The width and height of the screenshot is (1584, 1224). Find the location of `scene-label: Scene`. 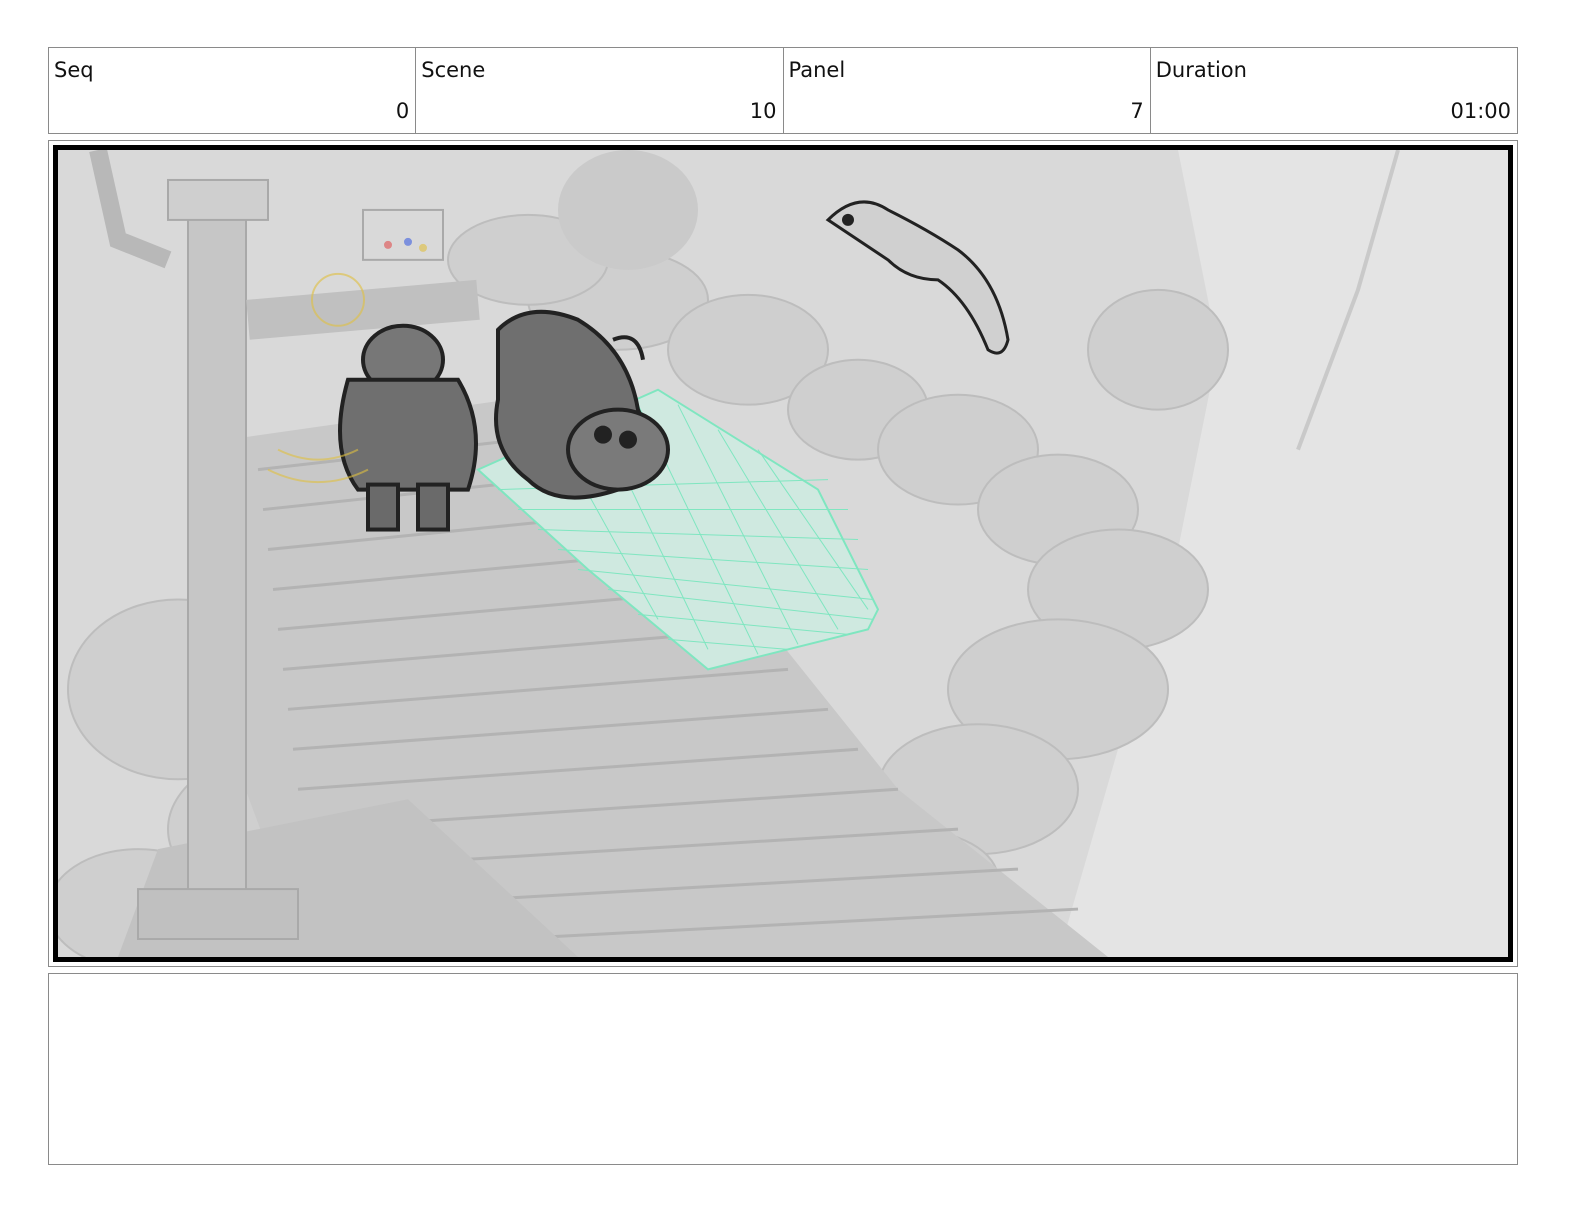

scene-label: Scene is located at coordinates (453, 70).